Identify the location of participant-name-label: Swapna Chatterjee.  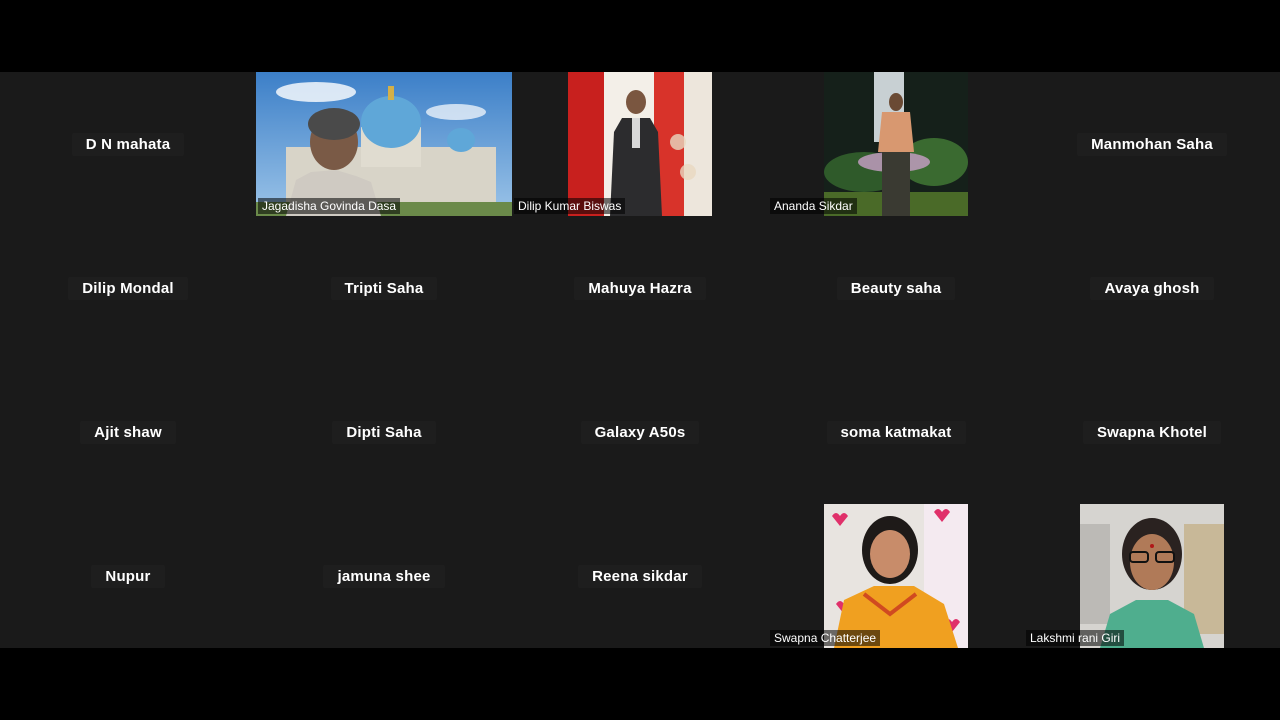
(825, 638).